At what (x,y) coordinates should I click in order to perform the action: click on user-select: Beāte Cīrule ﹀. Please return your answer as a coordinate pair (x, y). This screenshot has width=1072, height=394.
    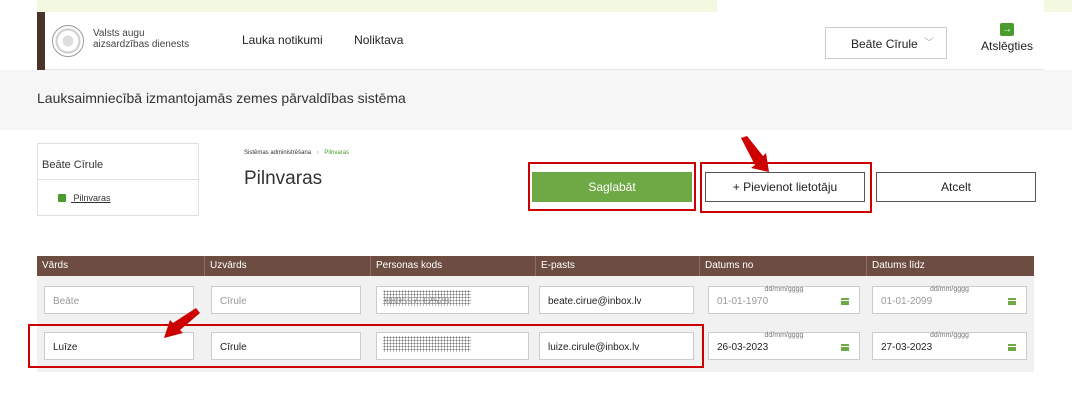
    Looking at the image, I should click on (886, 43).